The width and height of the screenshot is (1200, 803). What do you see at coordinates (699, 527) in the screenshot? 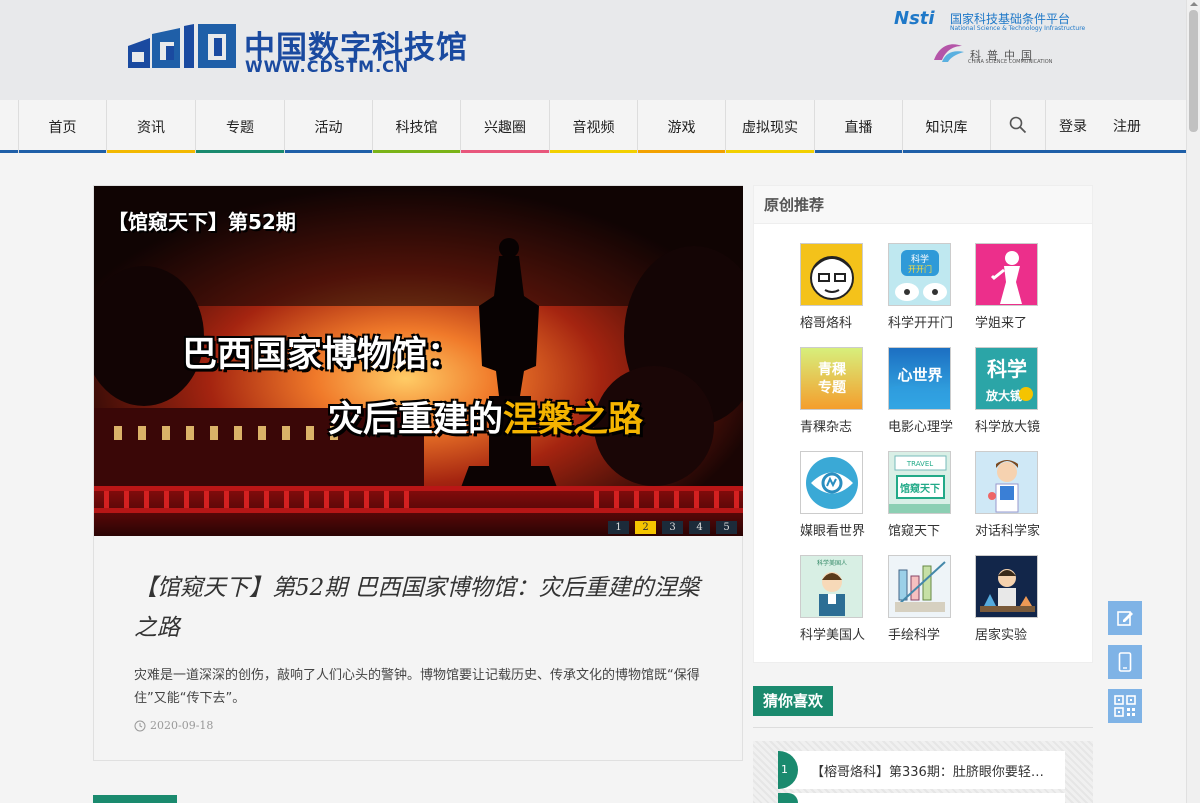
I see `slide-dot: 4` at bounding box center [699, 527].